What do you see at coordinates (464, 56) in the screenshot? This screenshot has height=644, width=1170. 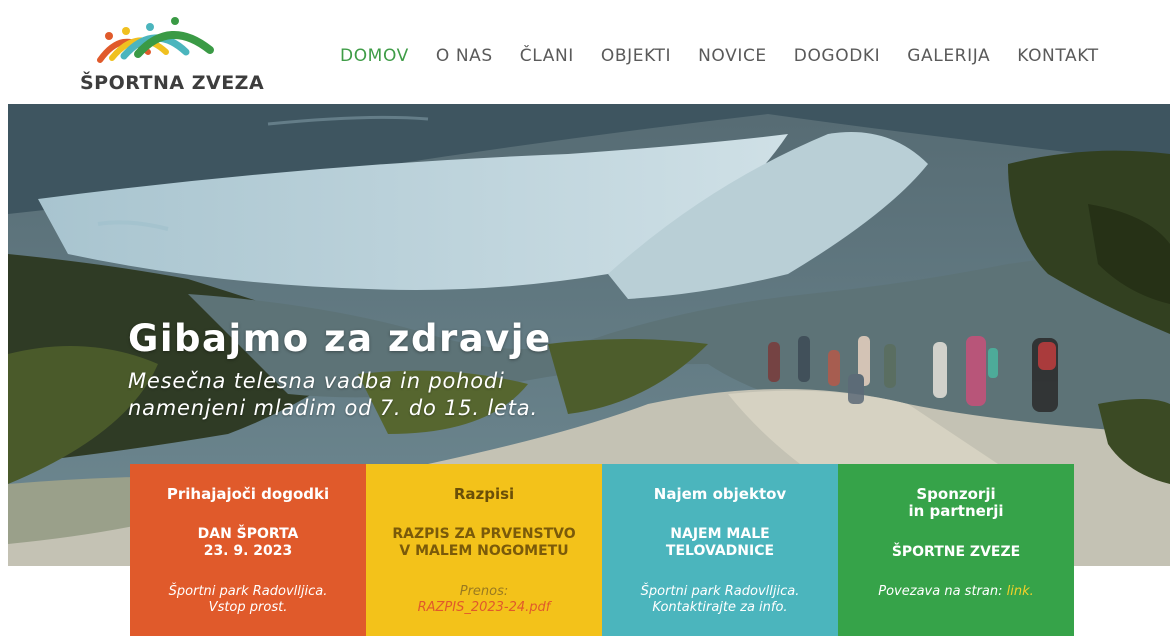 I see `nav-item-o-nas: O NAS` at bounding box center [464, 56].